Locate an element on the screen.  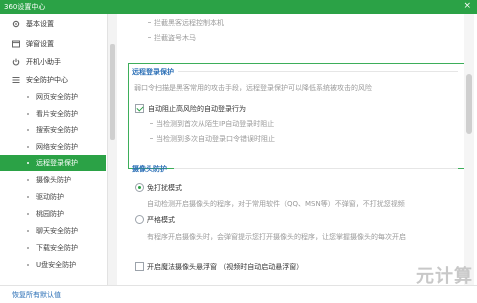
sidebar-item-video-protection: 看片安全防护 is located at coordinates (53, 114).